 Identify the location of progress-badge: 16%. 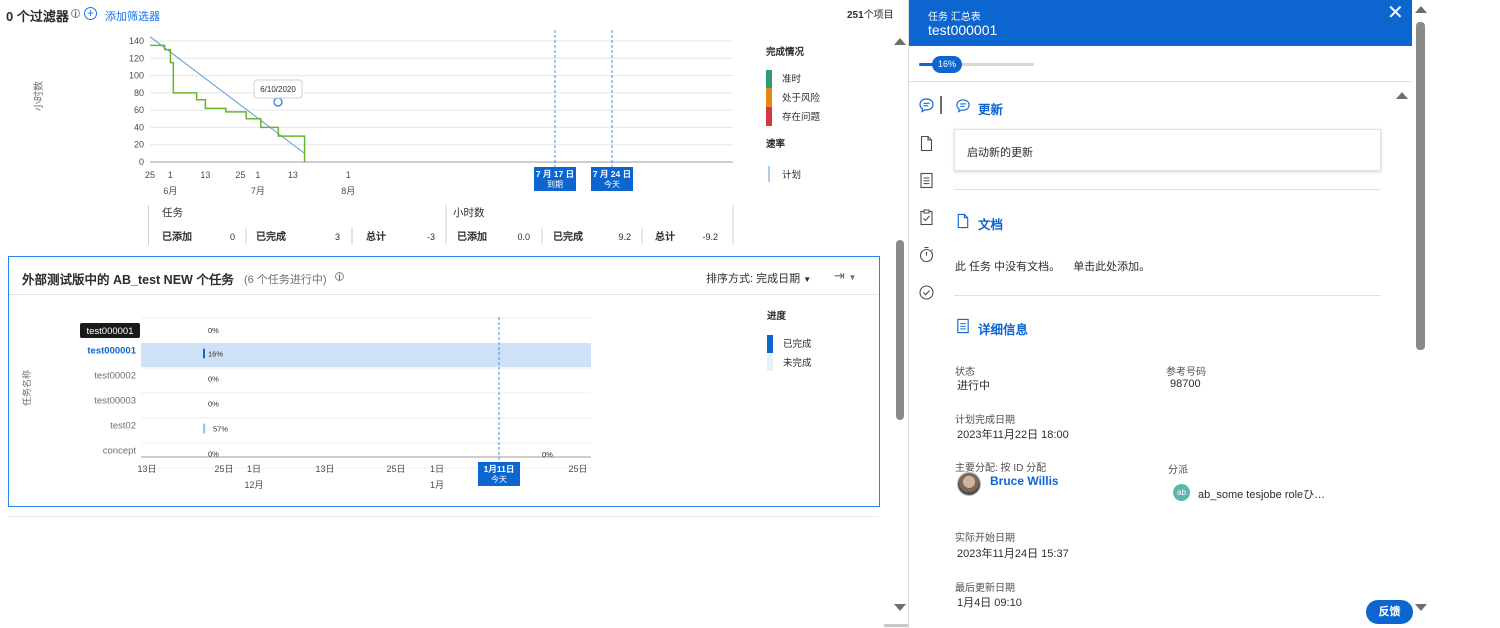
(947, 64).